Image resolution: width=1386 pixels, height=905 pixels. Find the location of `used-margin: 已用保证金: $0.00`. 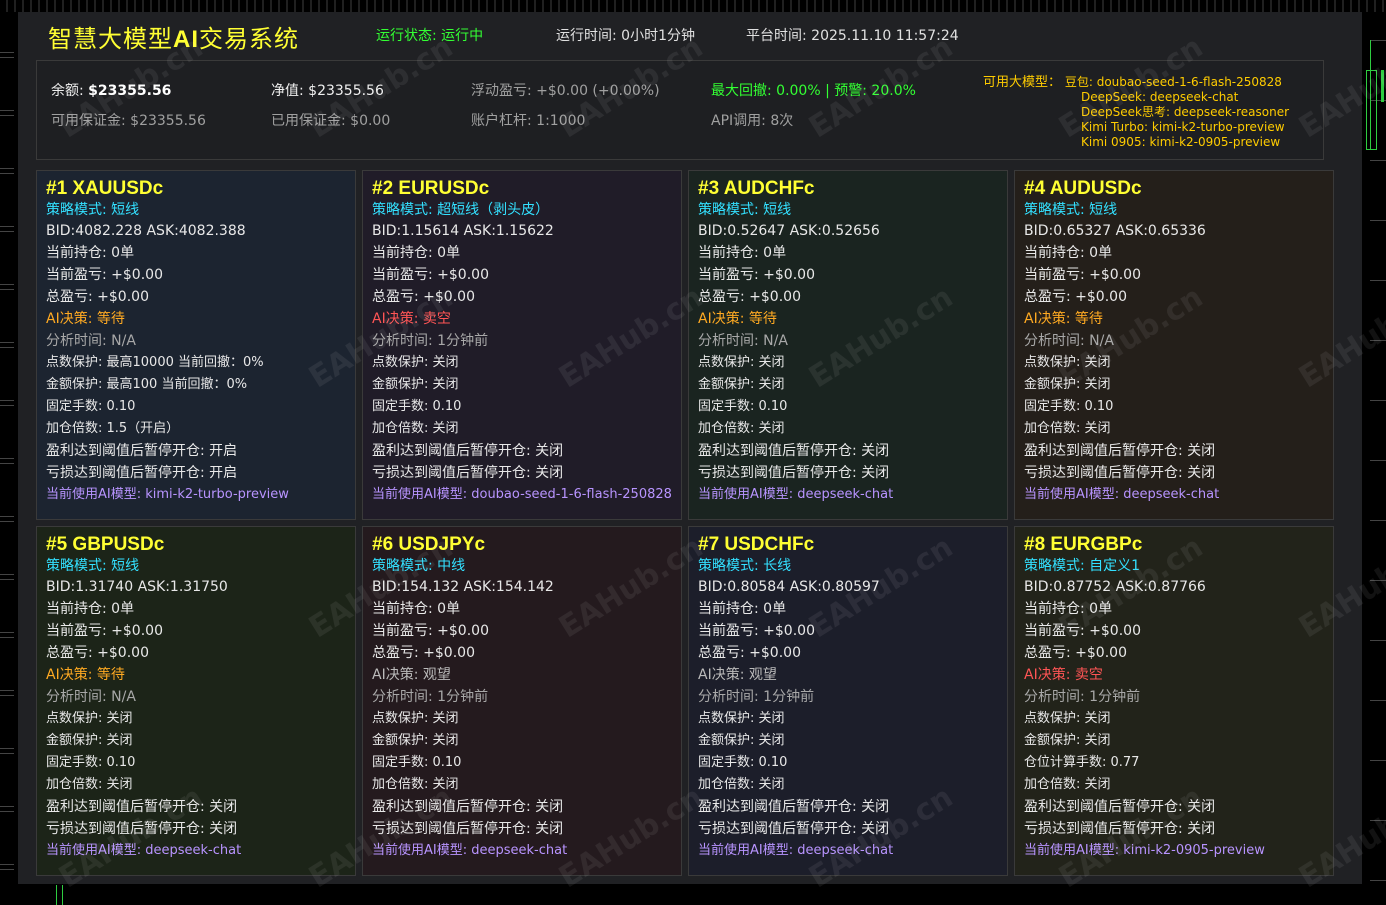

used-margin: 已用保证金: $0.00 is located at coordinates (331, 121).